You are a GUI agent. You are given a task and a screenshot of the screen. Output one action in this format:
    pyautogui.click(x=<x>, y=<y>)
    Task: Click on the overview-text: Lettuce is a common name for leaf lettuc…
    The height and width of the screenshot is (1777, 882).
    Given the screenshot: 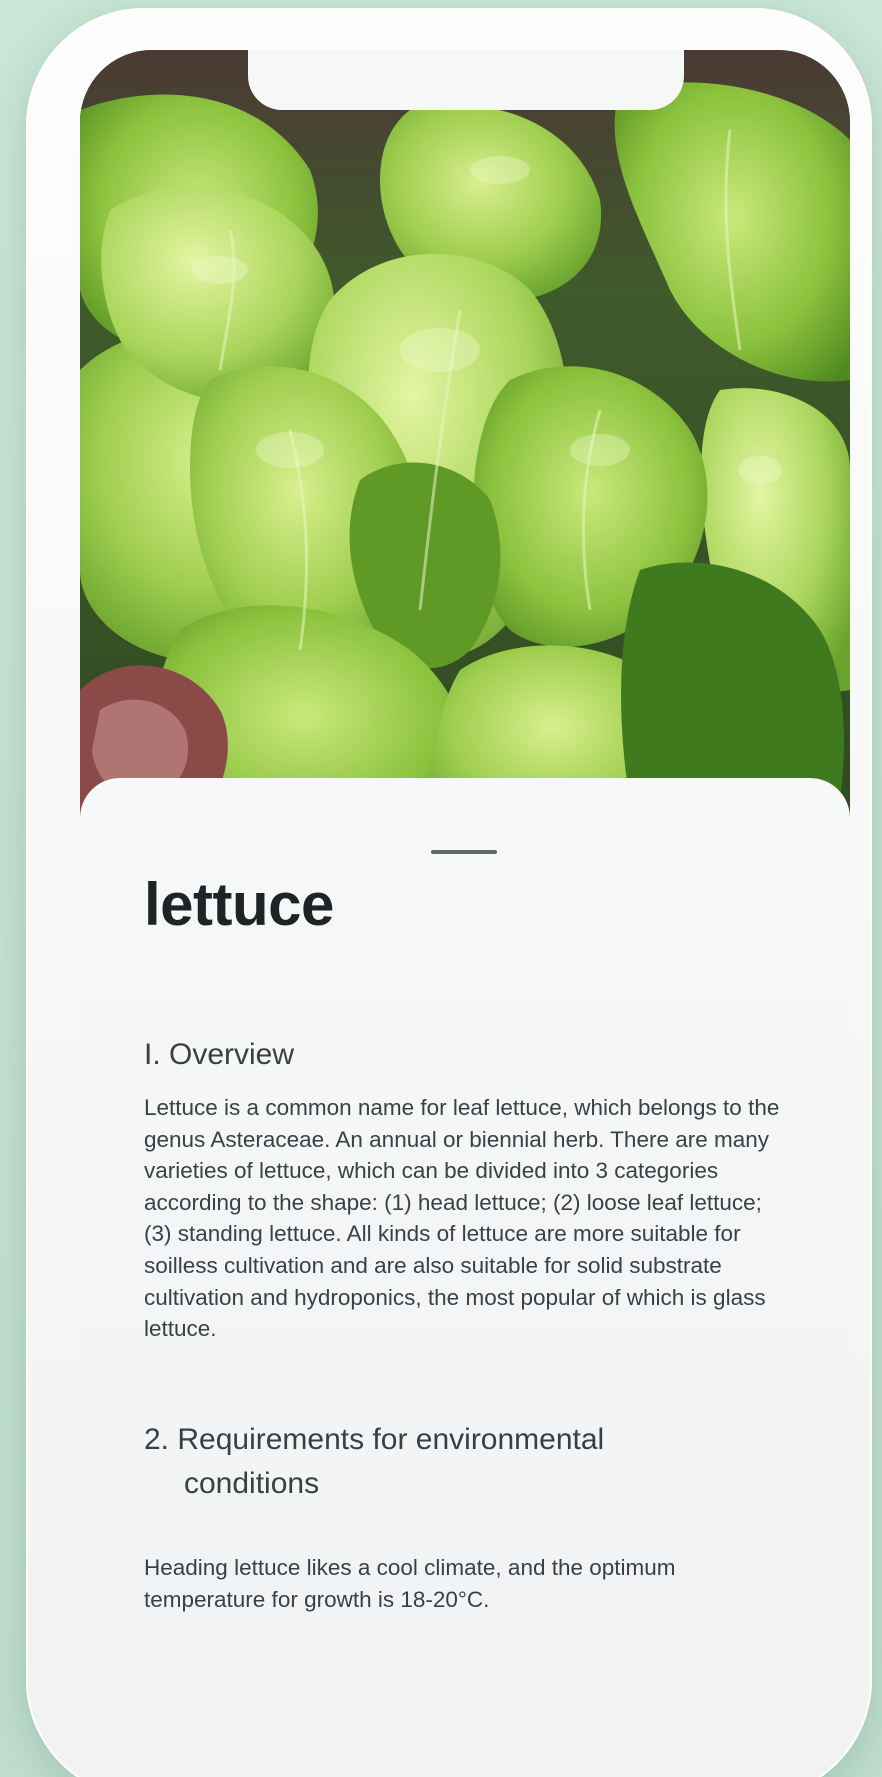 What is the action you would take?
    pyautogui.click(x=462, y=1218)
    